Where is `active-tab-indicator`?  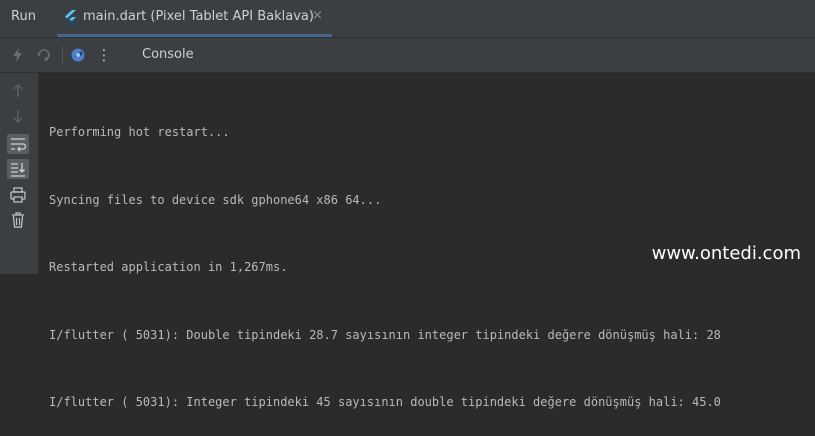 active-tab-indicator is located at coordinates (194, 35).